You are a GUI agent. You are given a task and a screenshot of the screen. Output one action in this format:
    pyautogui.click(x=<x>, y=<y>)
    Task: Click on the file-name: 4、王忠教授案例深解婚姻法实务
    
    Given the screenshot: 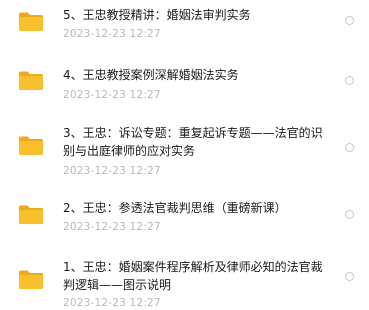 What is the action you would take?
    pyautogui.click(x=151, y=75)
    